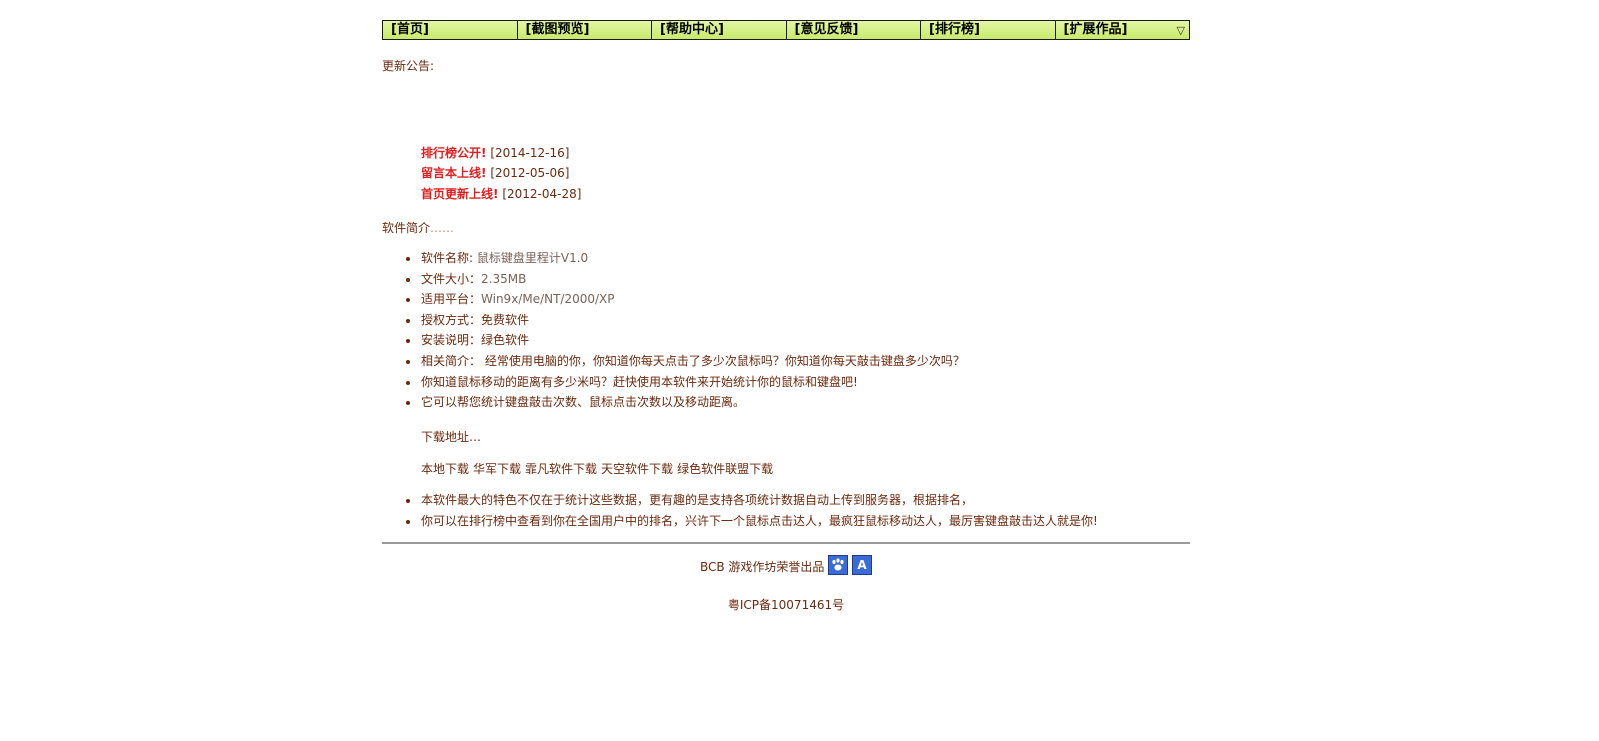 The image size is (1599, 741). I want to click on list-item: 它可以帮您统计键盘敲击次数、鼠标点击次数以及移动距离。, so click(673, 402).